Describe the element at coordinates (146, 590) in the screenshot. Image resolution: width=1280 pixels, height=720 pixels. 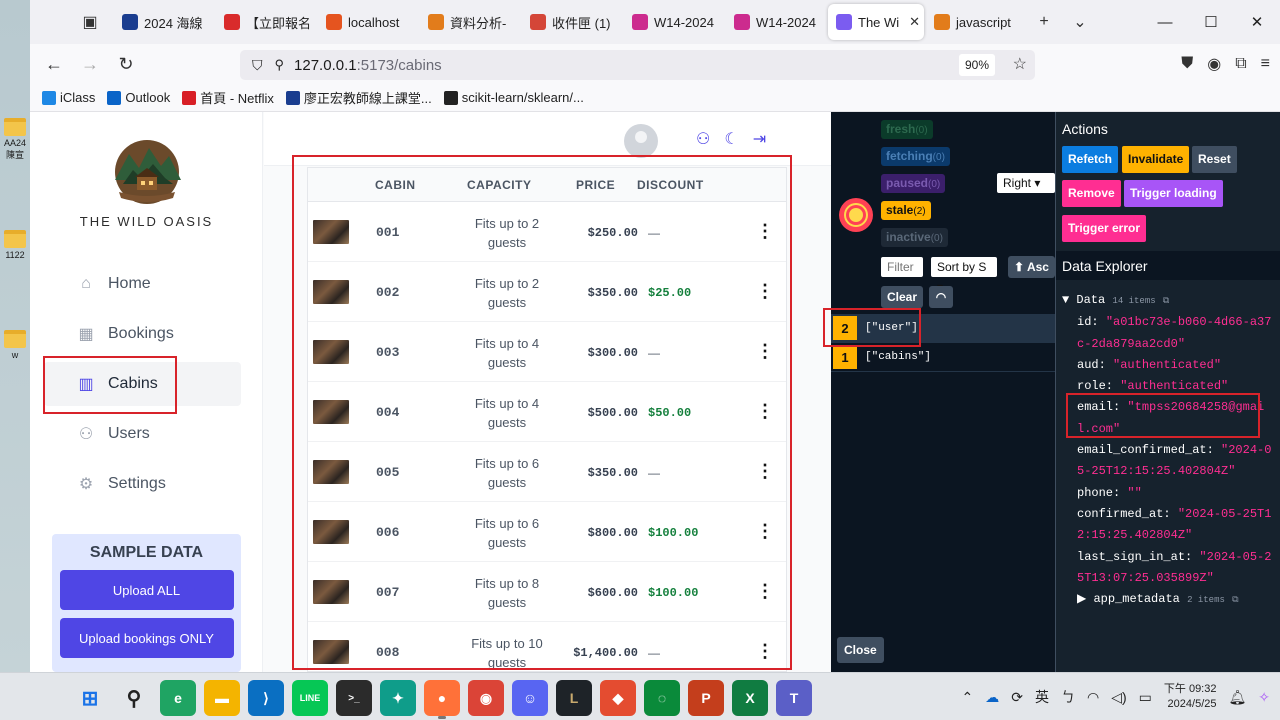
I see `upload-all-button: Upload ALL` at that location.